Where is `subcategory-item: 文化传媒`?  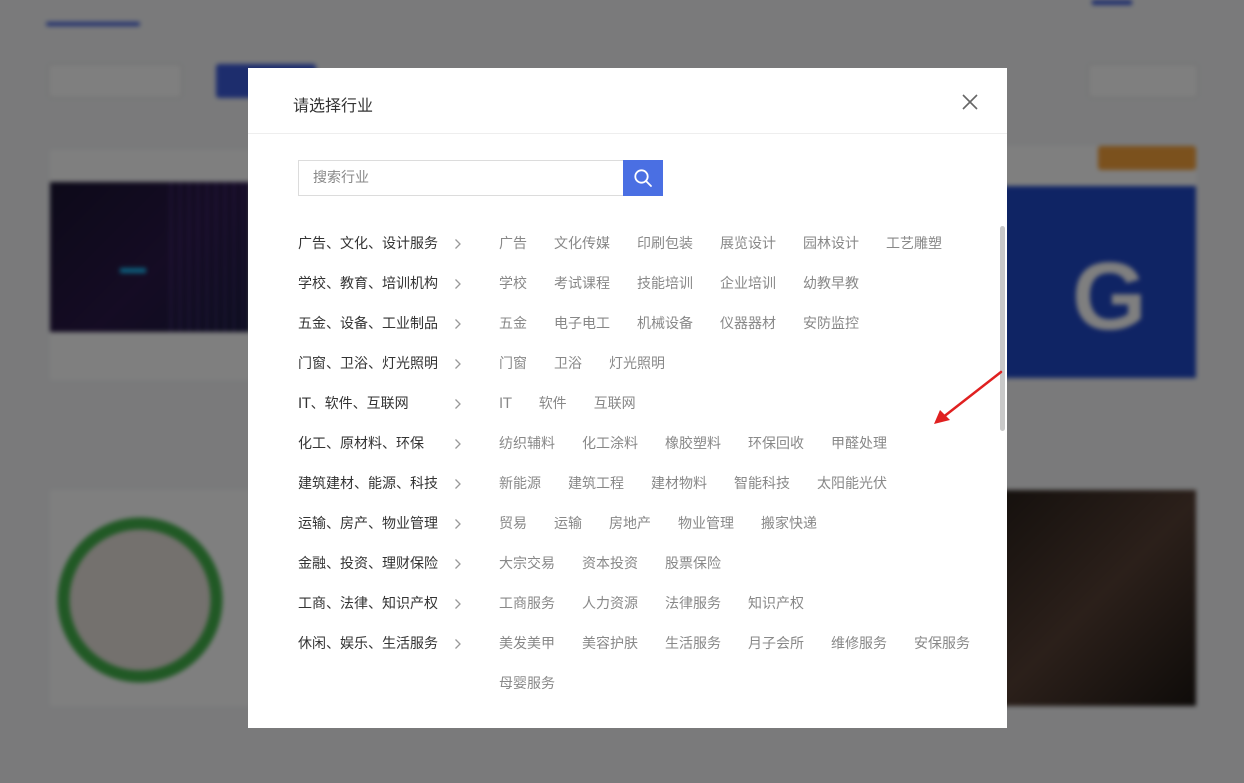 subcategory-item: 文化传媒 is located at coordinates (582, 244).